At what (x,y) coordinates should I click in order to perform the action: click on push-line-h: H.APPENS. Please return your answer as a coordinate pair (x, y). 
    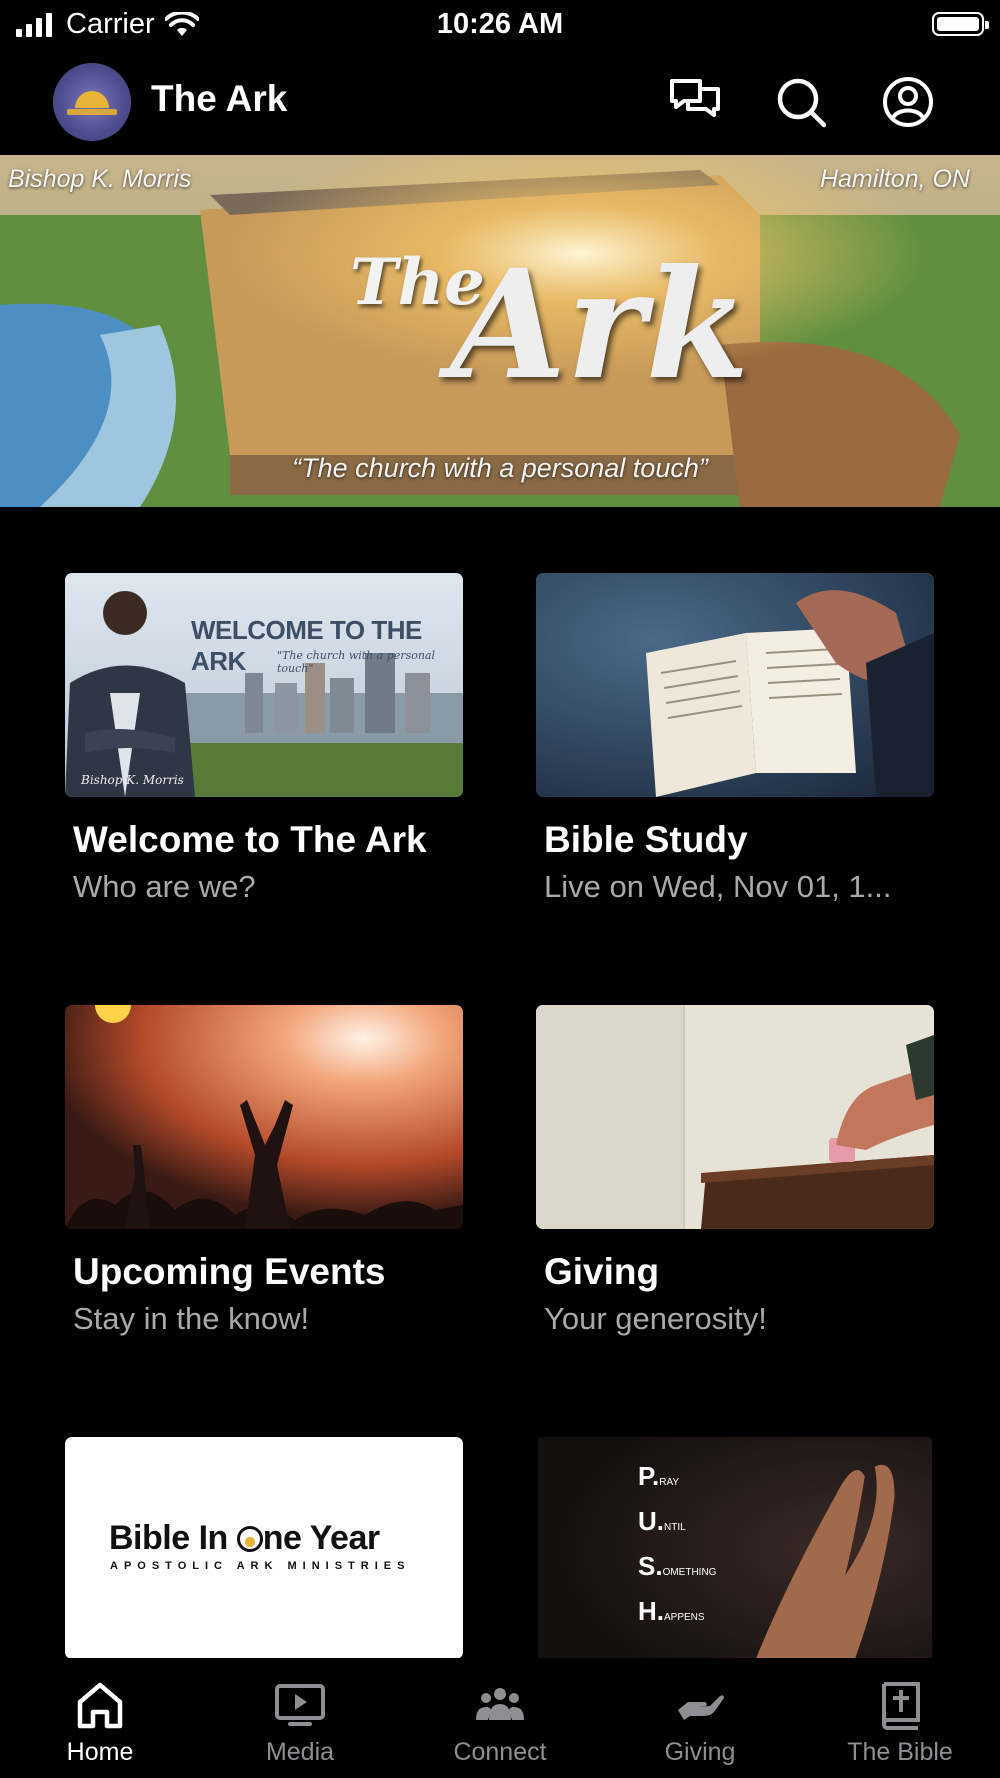
    Looking at the image, I should click on (671, 1611).